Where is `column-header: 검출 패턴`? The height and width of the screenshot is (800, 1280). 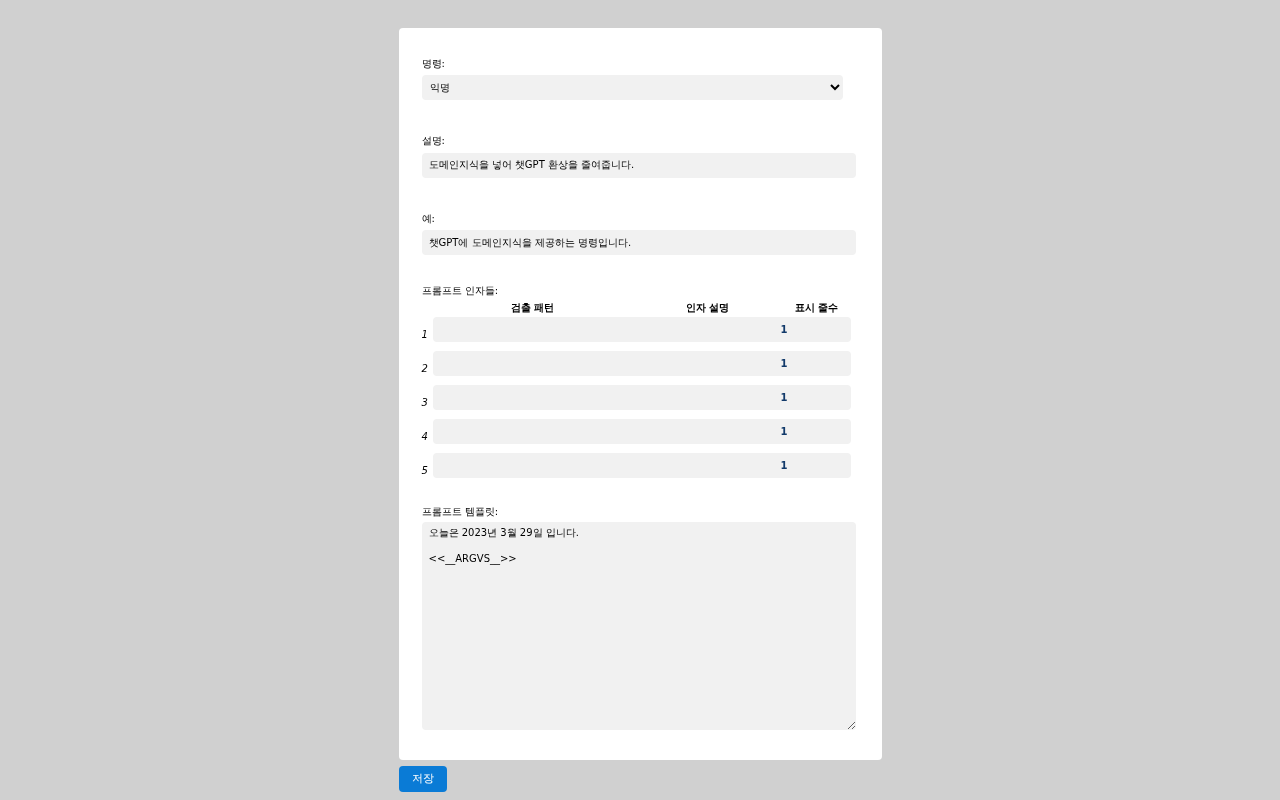 column-header: 검출 패턴 is located at coordinates (532, 307).